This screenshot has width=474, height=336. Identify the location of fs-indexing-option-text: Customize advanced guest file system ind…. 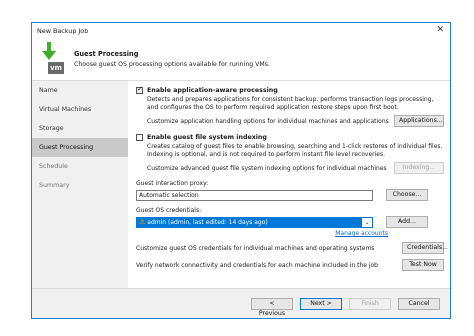
(267, 168).